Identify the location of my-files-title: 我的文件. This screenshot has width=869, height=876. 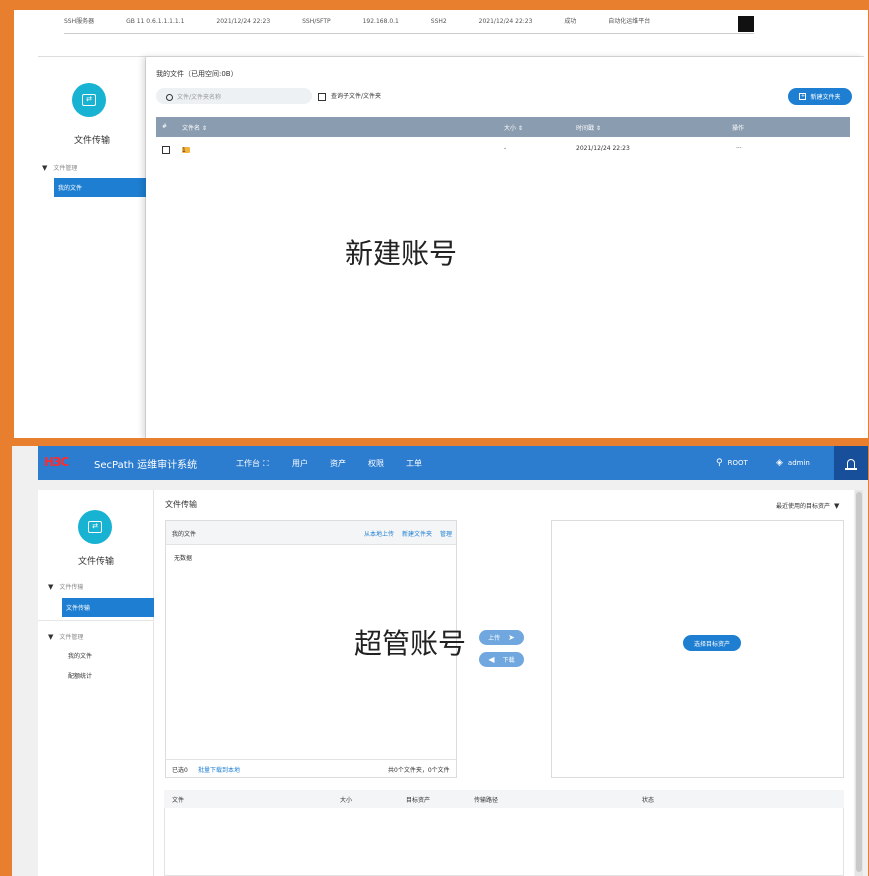
(184, 534).